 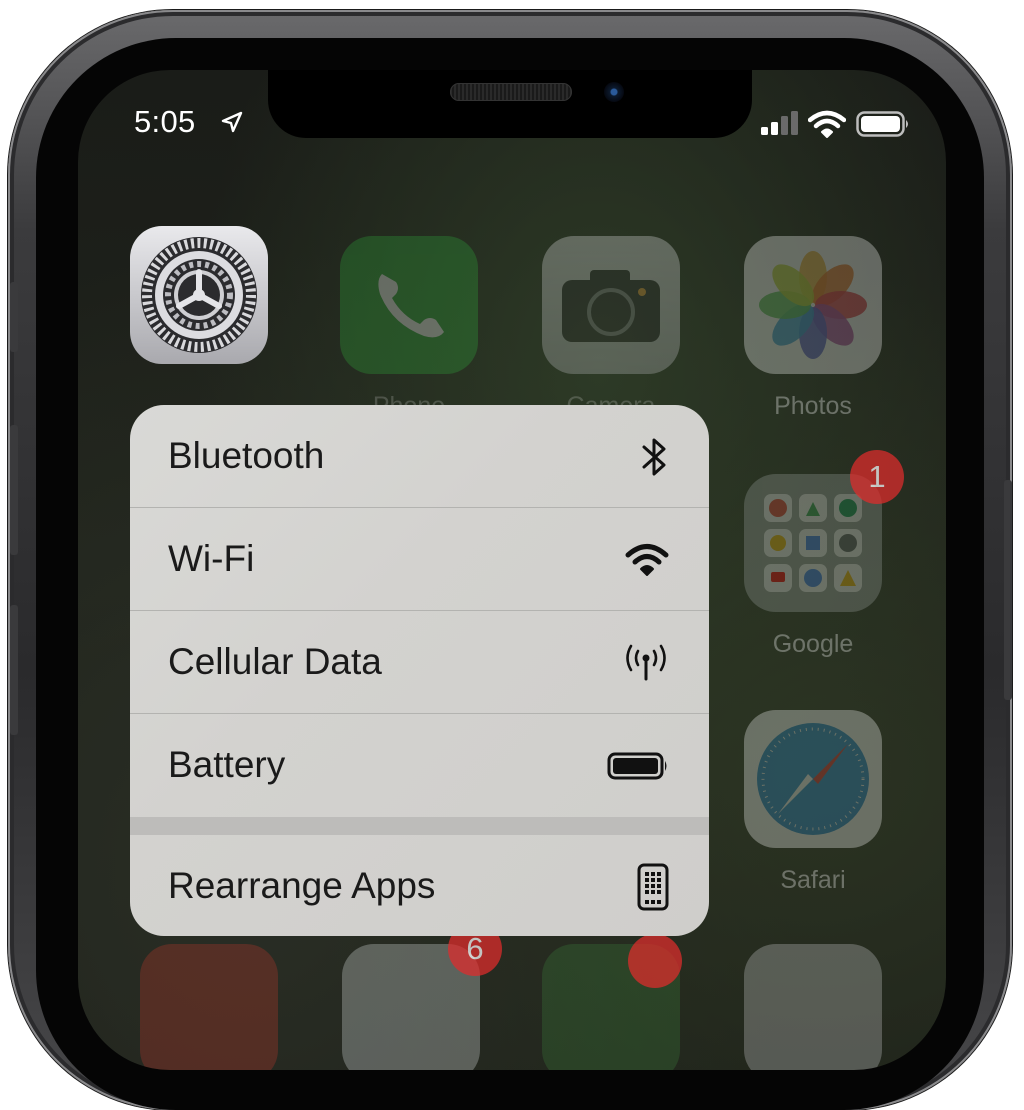 I want to click on menu-item-label: Battery, so click(x=227, y=764).